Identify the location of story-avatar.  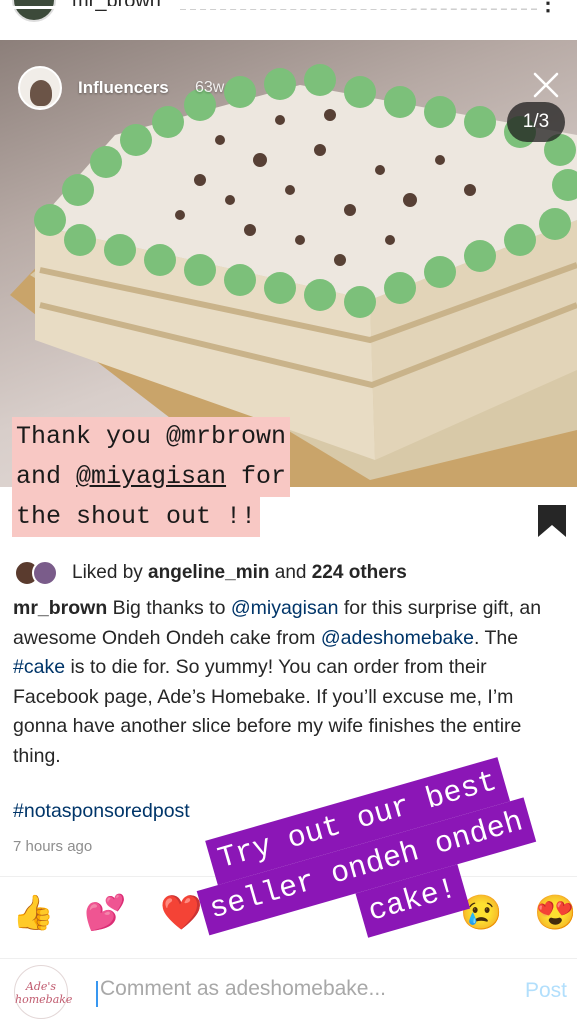
(40, 88).